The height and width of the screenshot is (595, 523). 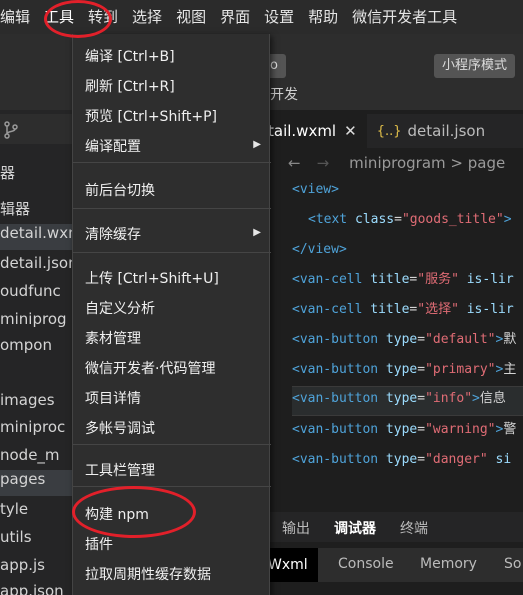 I want to click on panel-tab-debugger: 调试器, so click(x=355, y=528).